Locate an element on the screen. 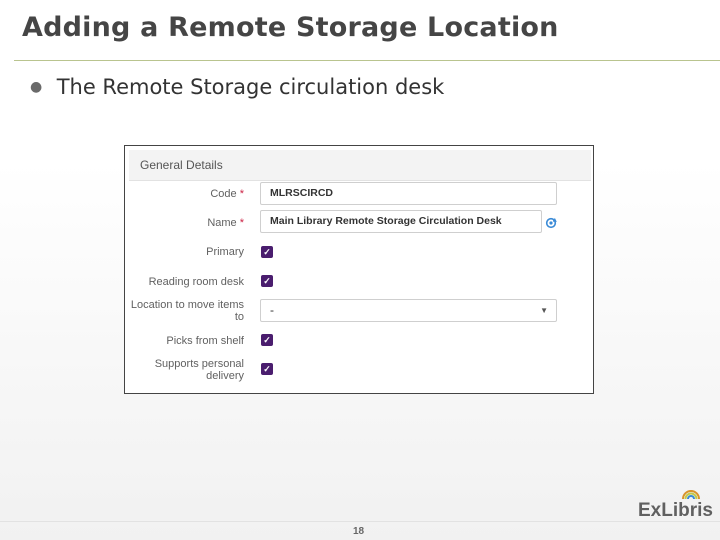  code-label: Code * is located at coordinates (227, 194).